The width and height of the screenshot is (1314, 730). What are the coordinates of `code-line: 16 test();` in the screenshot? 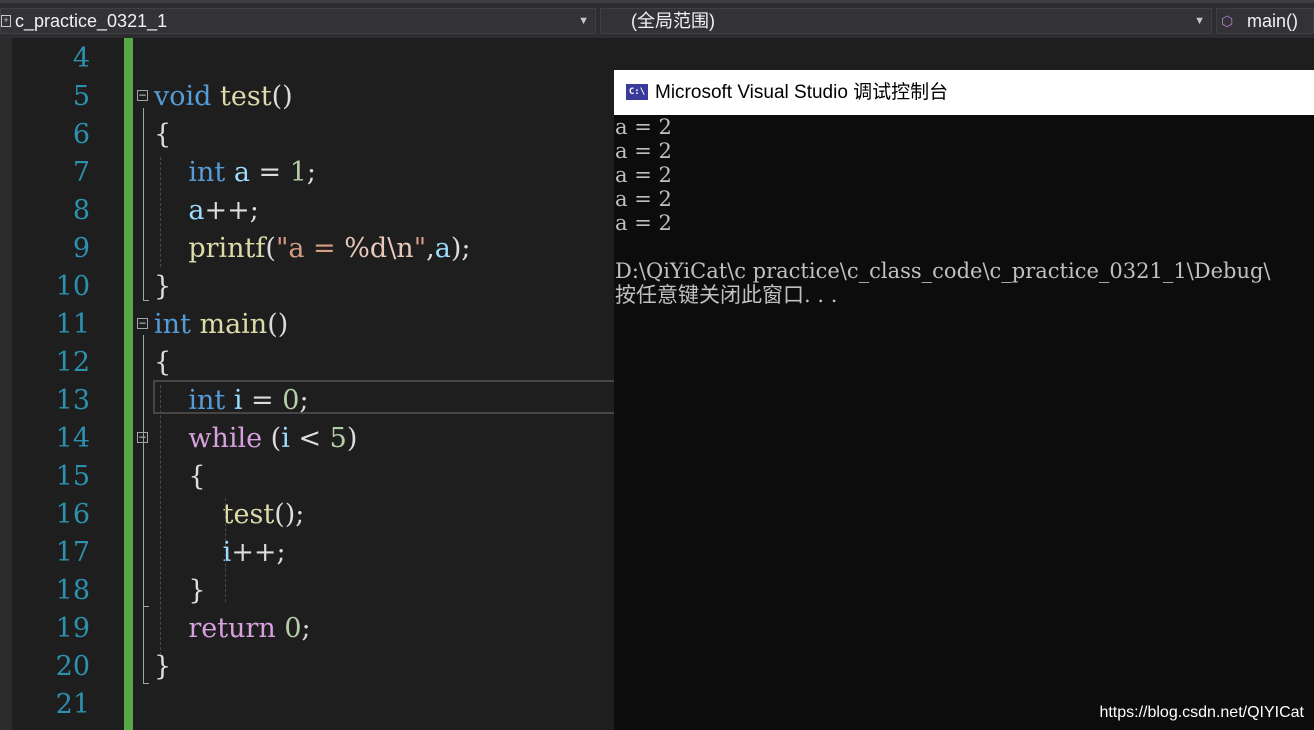 It's located at (307, 515).